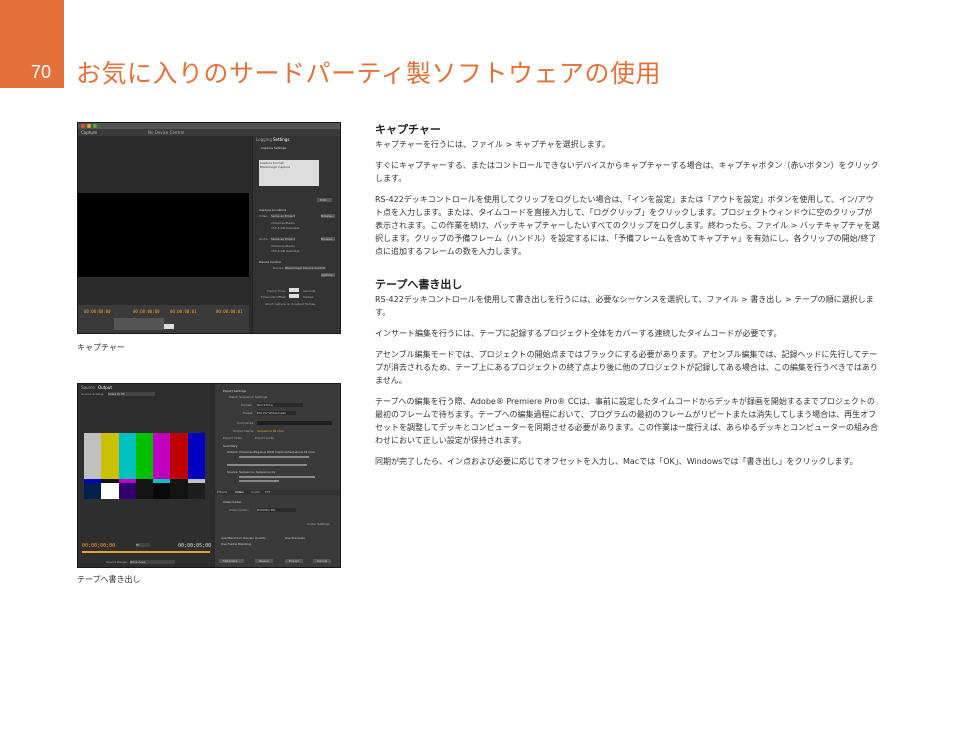  I want to click on timecode-in: 00:00:00:00, so click(146, 311).